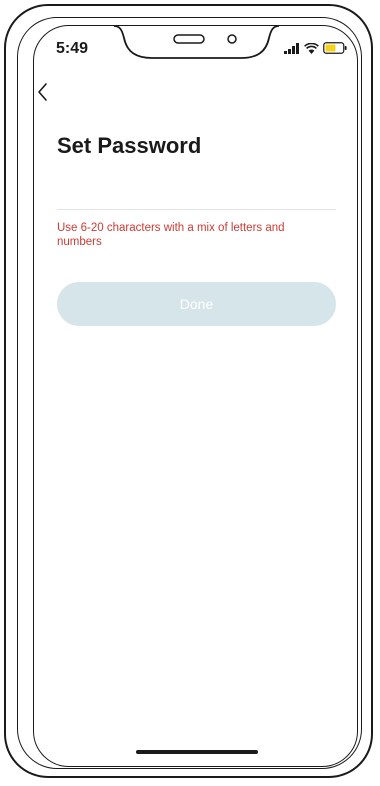  I want to click on home-indicator, so click(197, 752).